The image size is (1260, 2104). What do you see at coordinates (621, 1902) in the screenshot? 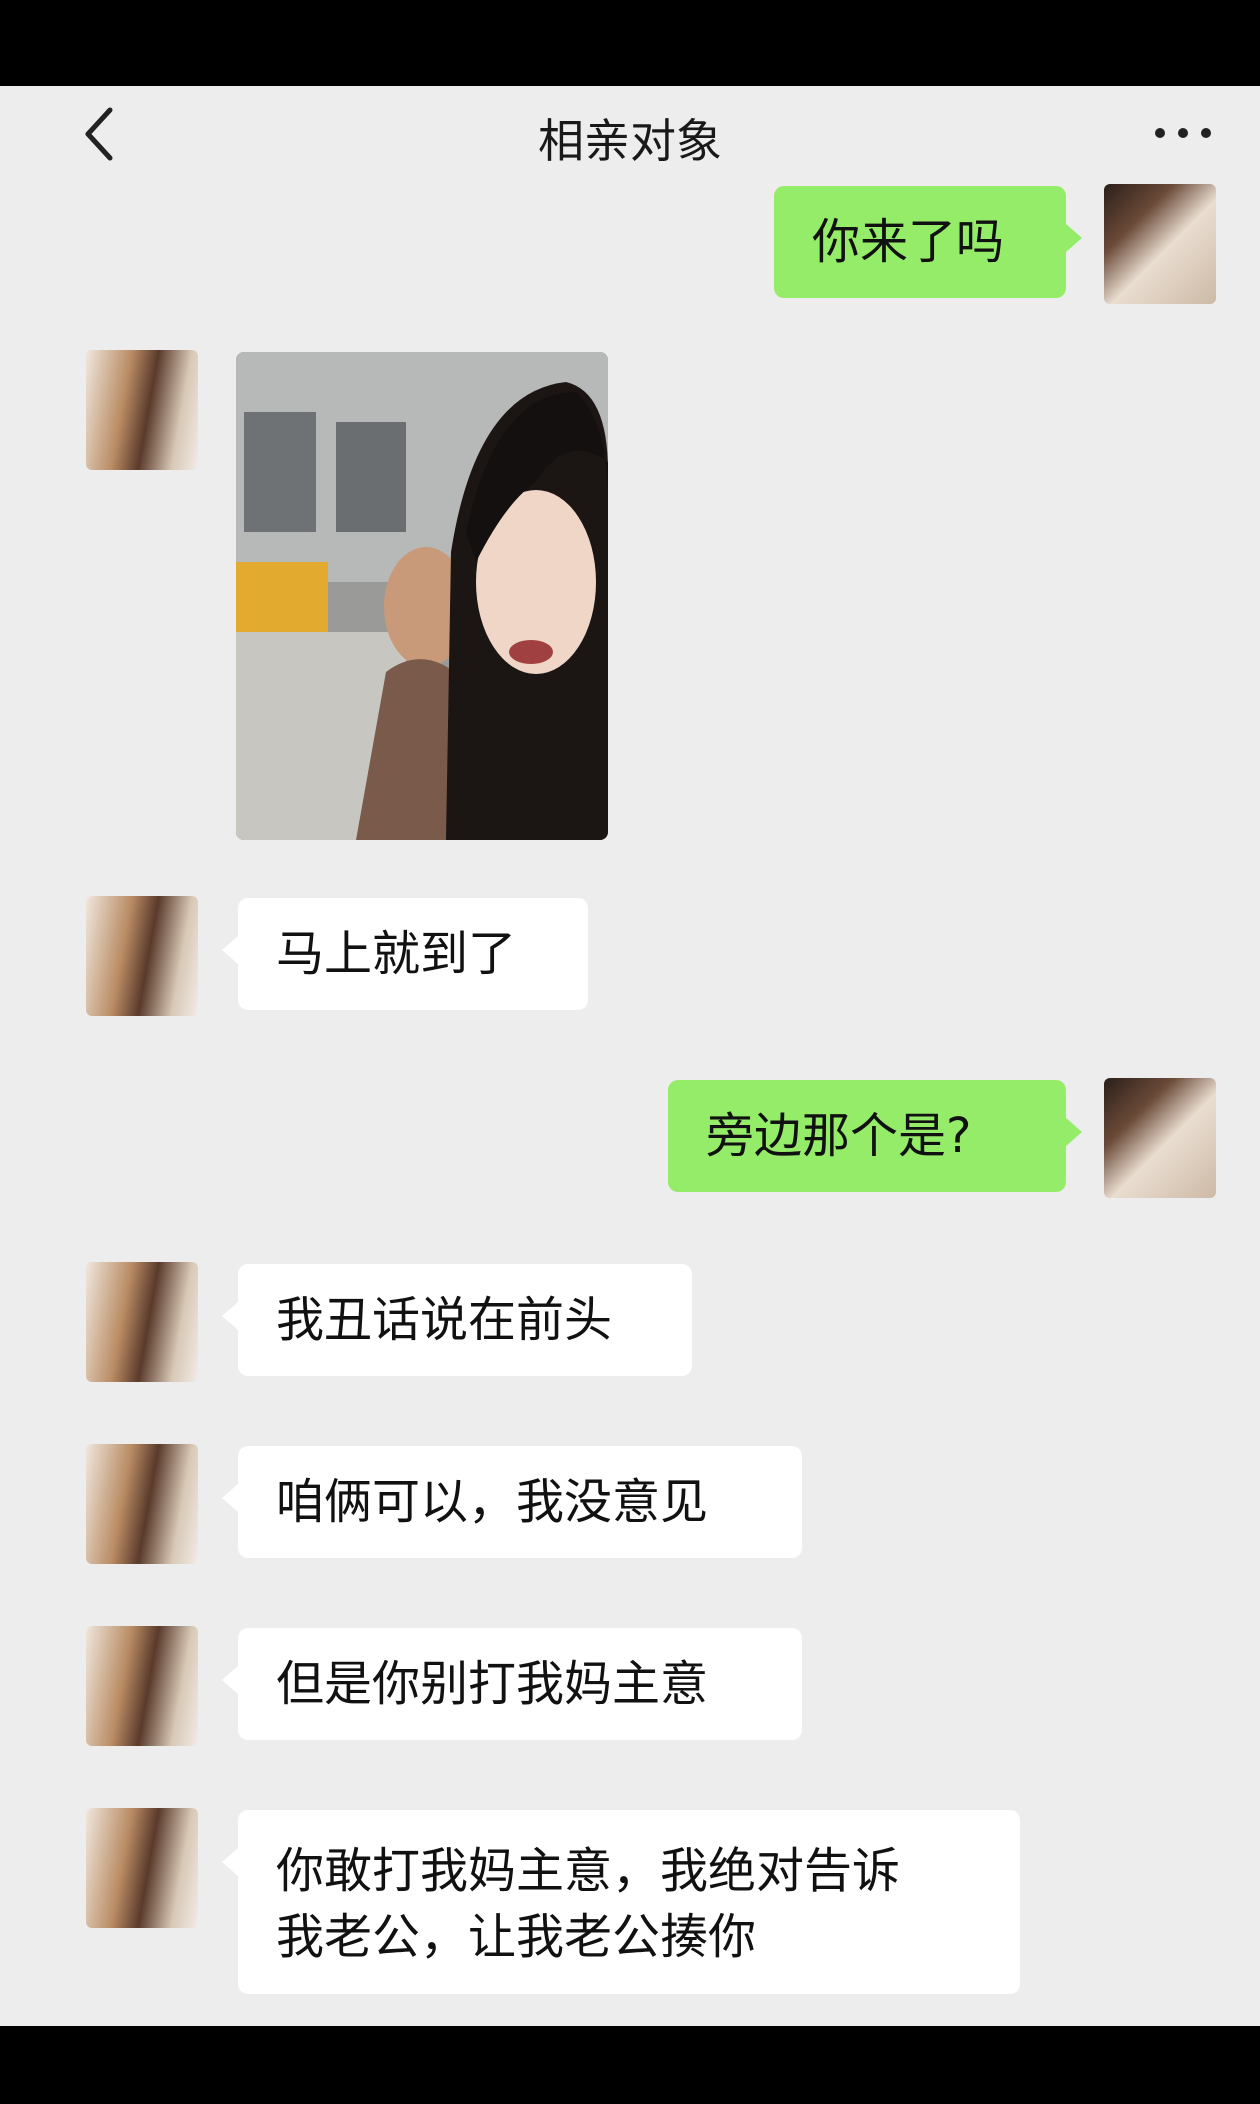
I see `message-bubble-received: 你敢打我妈主意，我绝对告诉 我老公，让我老公揍你` at bounding box center [621, 1902].